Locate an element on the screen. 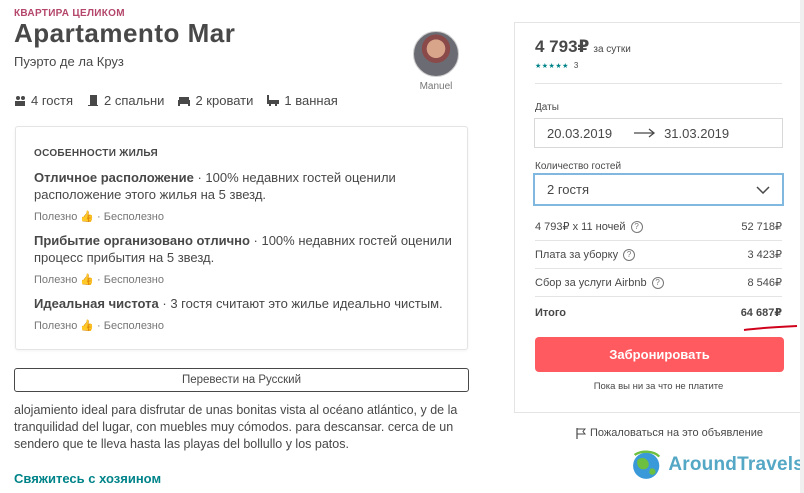  spec-beds-label: 2 кровати is located at coordinates (224, 100).